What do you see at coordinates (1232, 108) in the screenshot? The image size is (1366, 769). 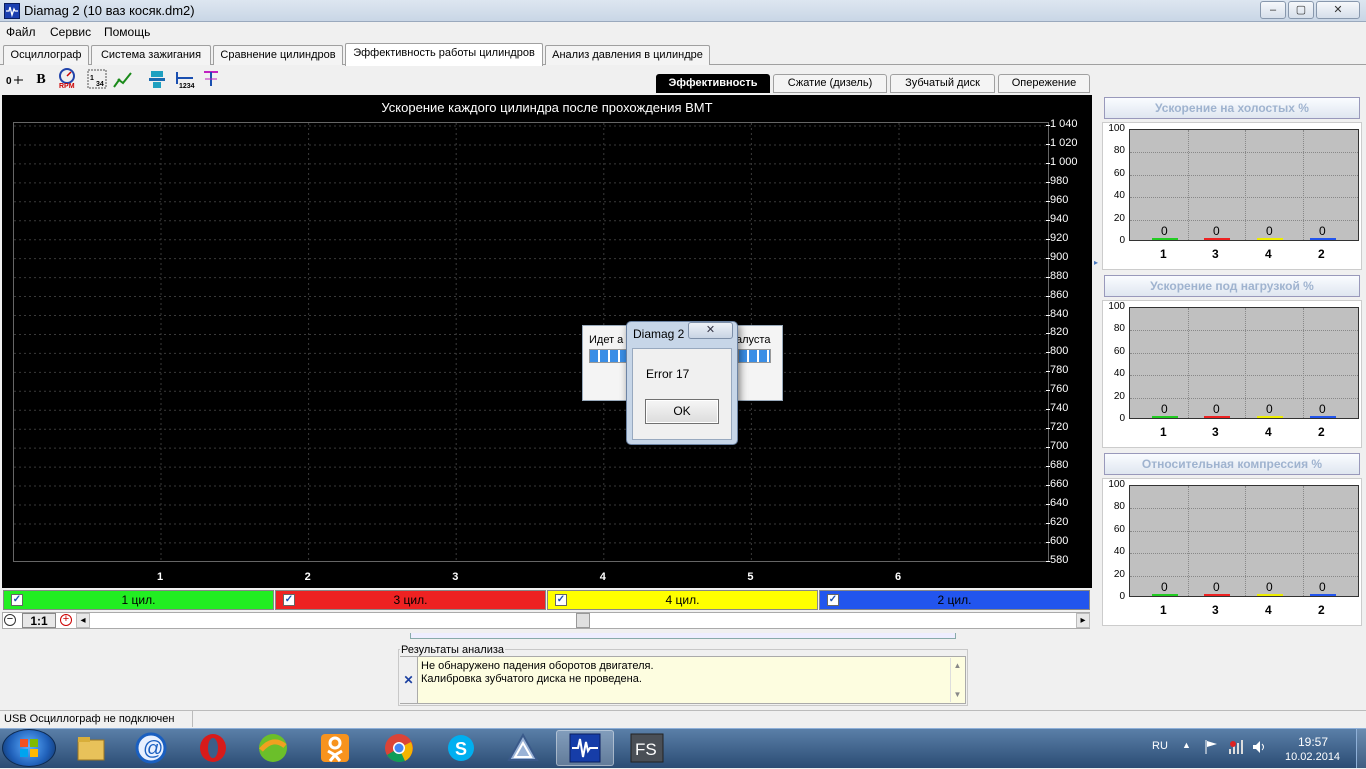 I see `mini-chart-title: Ускорение на холостых %` at bounding box center [1232, 108].